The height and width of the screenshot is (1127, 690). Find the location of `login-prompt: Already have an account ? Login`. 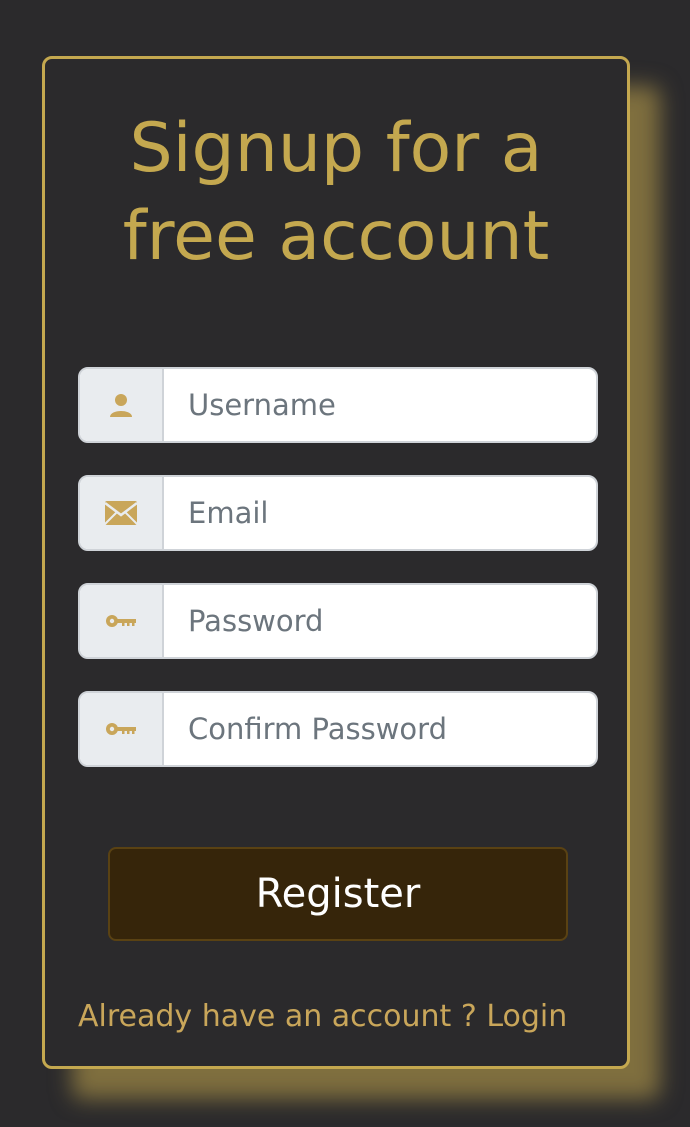

login-prompt: Already have an account ? Login is located at coordinates (322, 1017).